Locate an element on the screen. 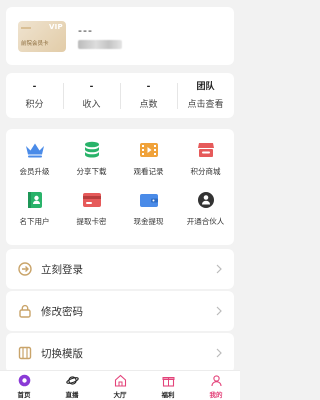 The image size is (320, 400). wallet-icon is located at coordinates (149, 200).